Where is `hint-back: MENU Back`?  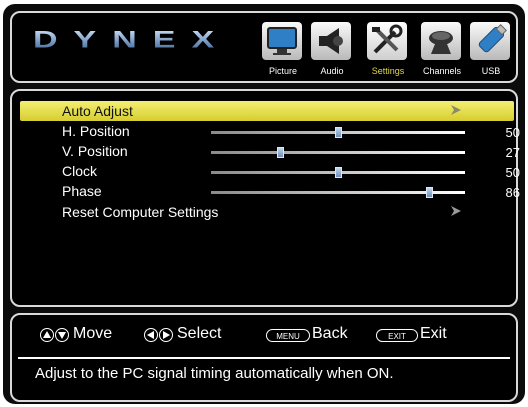
hint-back: MENU Back is located at coordinates (316, 336).